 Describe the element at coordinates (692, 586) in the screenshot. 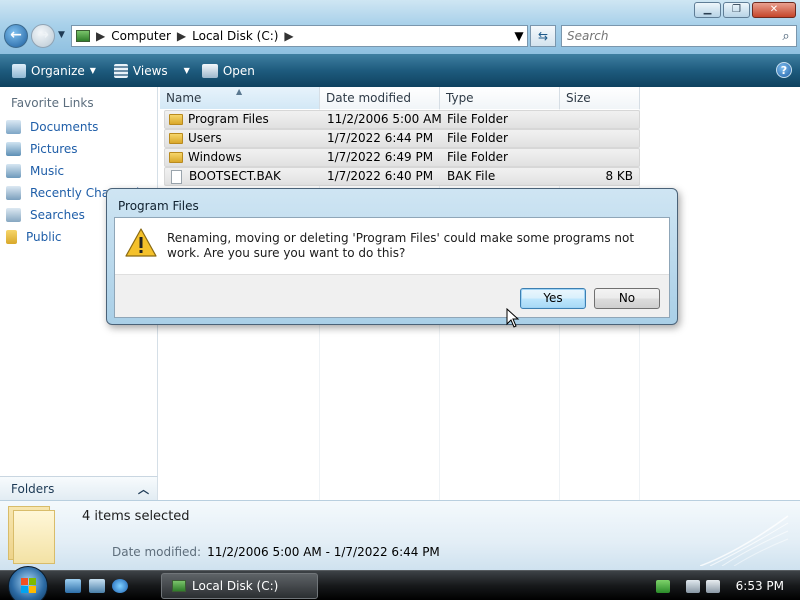

I see `network-icon` at that location.